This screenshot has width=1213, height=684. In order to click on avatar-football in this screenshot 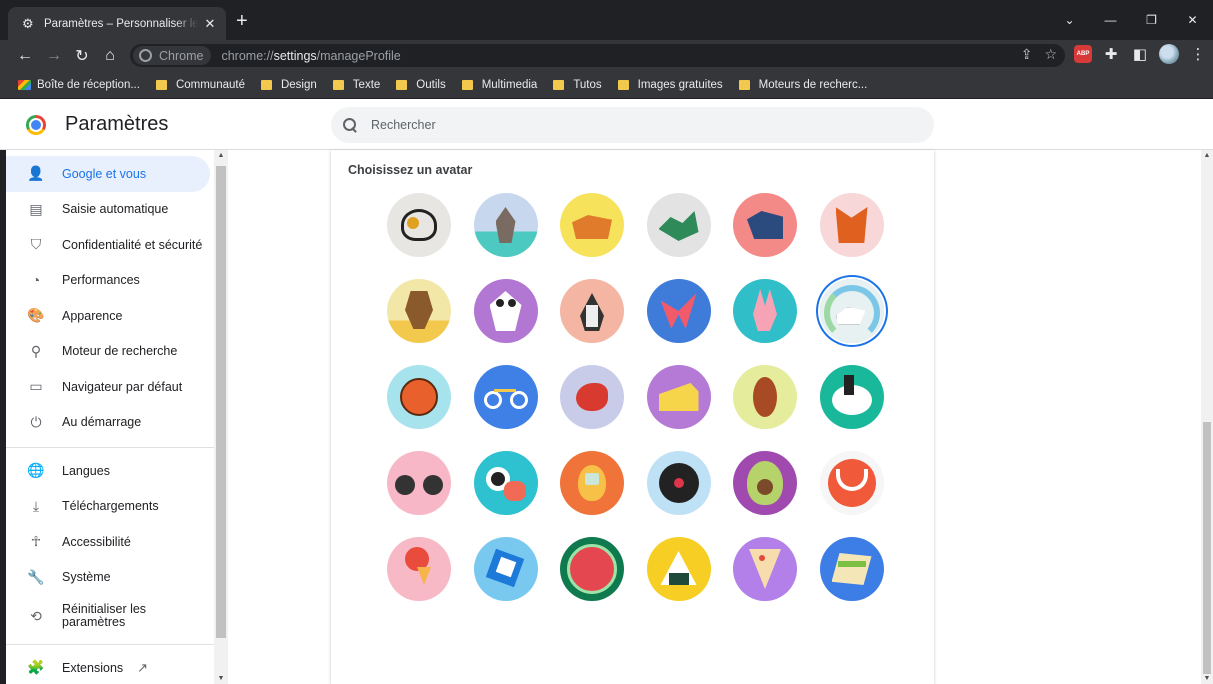, I will do `click(765, 397)`.